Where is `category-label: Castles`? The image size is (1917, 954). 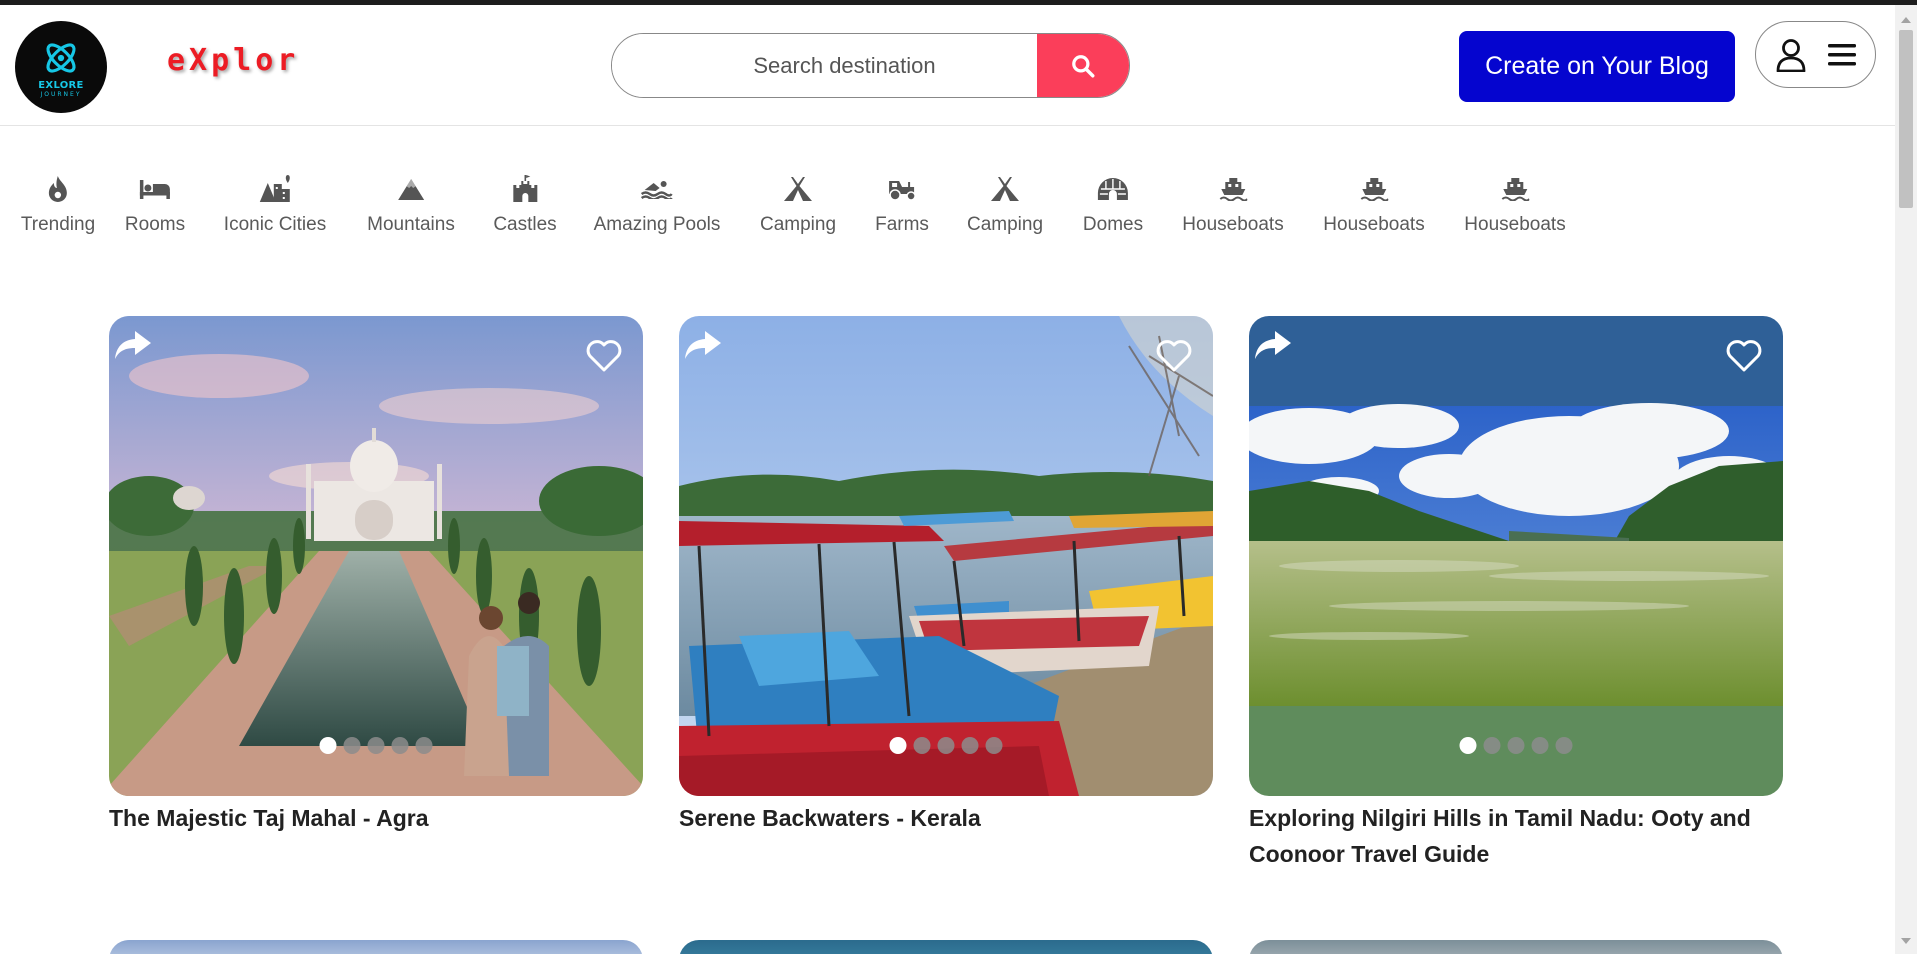 category-label: Castles is located at coordinates (525, 224).